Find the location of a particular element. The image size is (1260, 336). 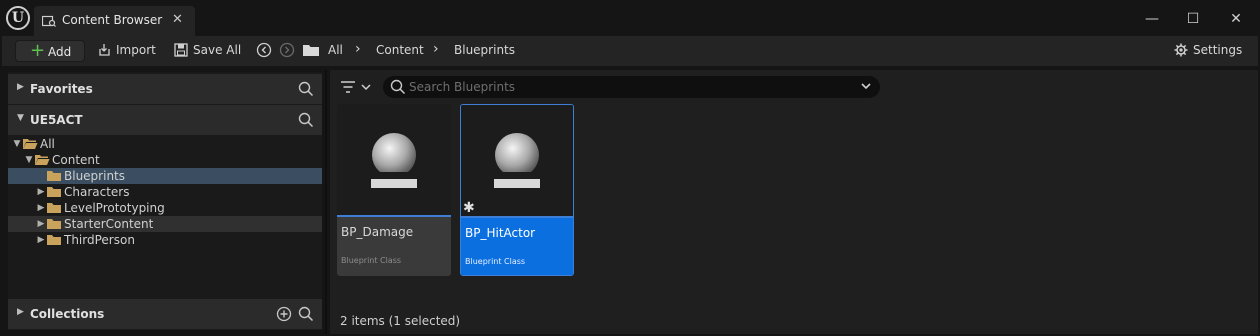

collections-title: Collections is located at coordinates (67, 314).